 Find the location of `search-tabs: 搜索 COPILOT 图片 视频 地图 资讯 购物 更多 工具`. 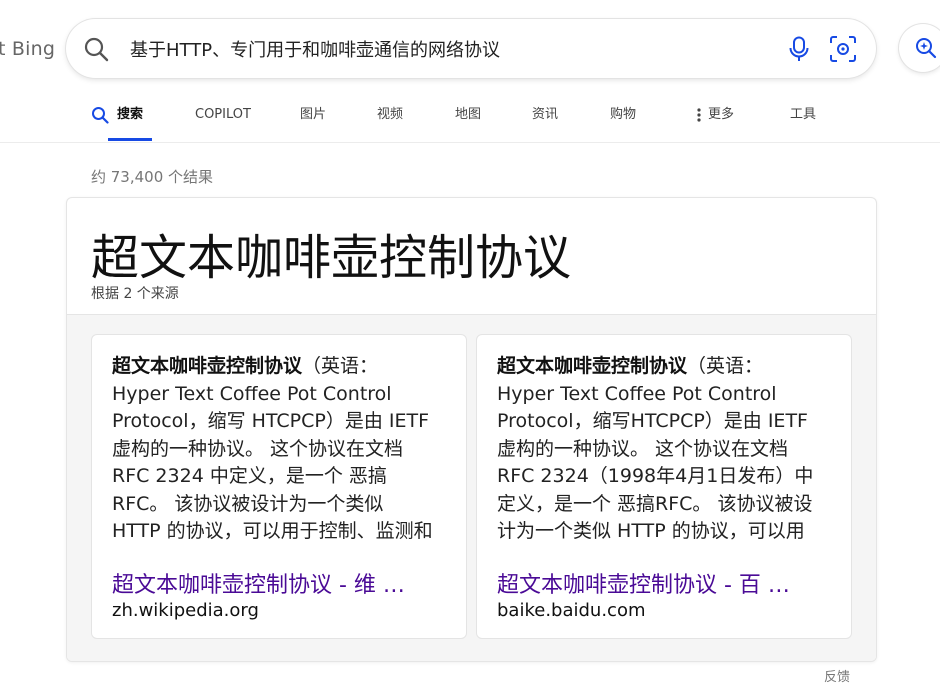

search-tabs: 搜索 COPILOT 图片 视频 地图 资讯 购物 更多 工具 is located at coordinates (470, 119).